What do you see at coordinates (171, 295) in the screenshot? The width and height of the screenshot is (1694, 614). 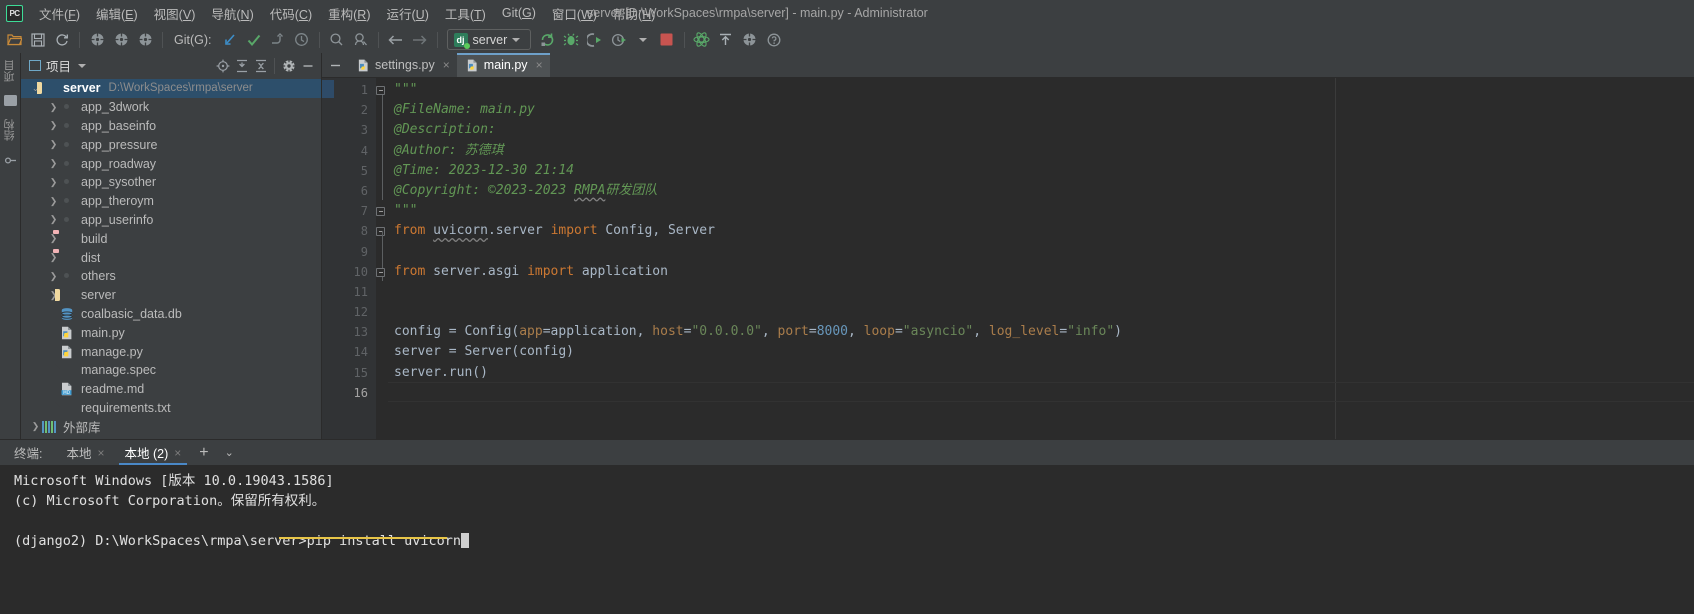 I see `tree-item-server: ❯ server` at bounding box center [171, 295].